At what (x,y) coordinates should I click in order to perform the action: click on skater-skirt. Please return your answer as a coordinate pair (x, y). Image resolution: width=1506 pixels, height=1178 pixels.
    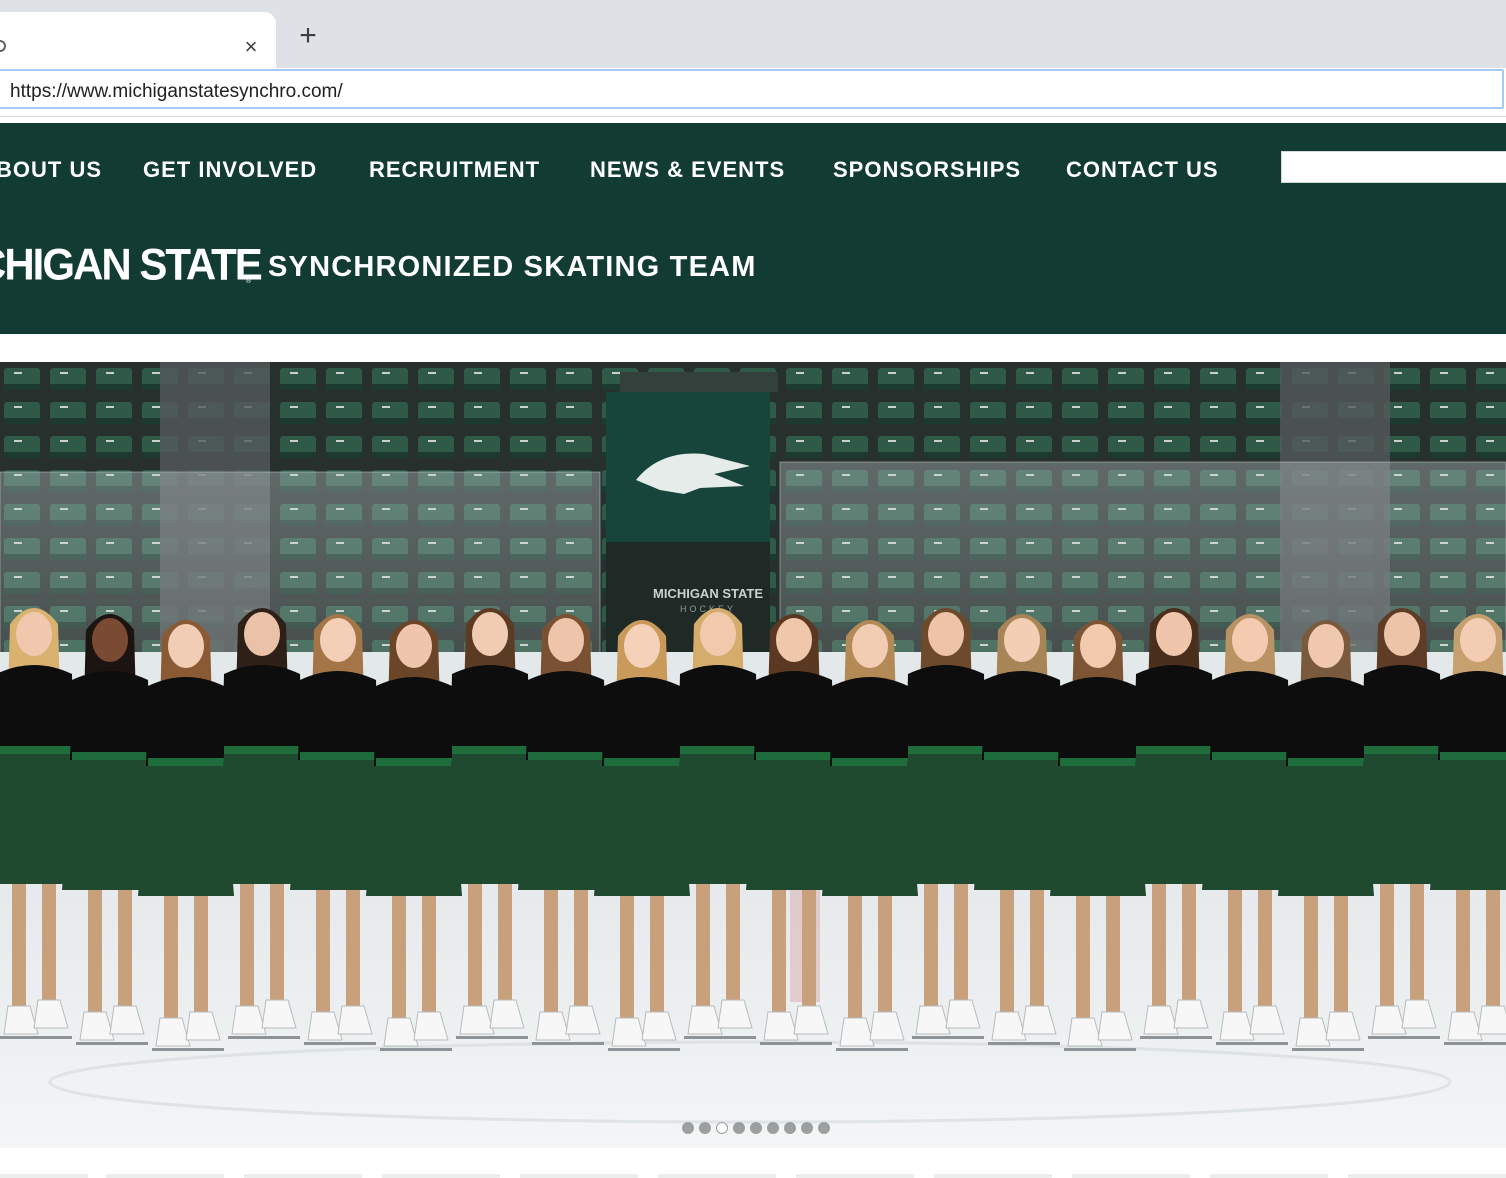
    Looking at the image, I should click on (1468, 825).